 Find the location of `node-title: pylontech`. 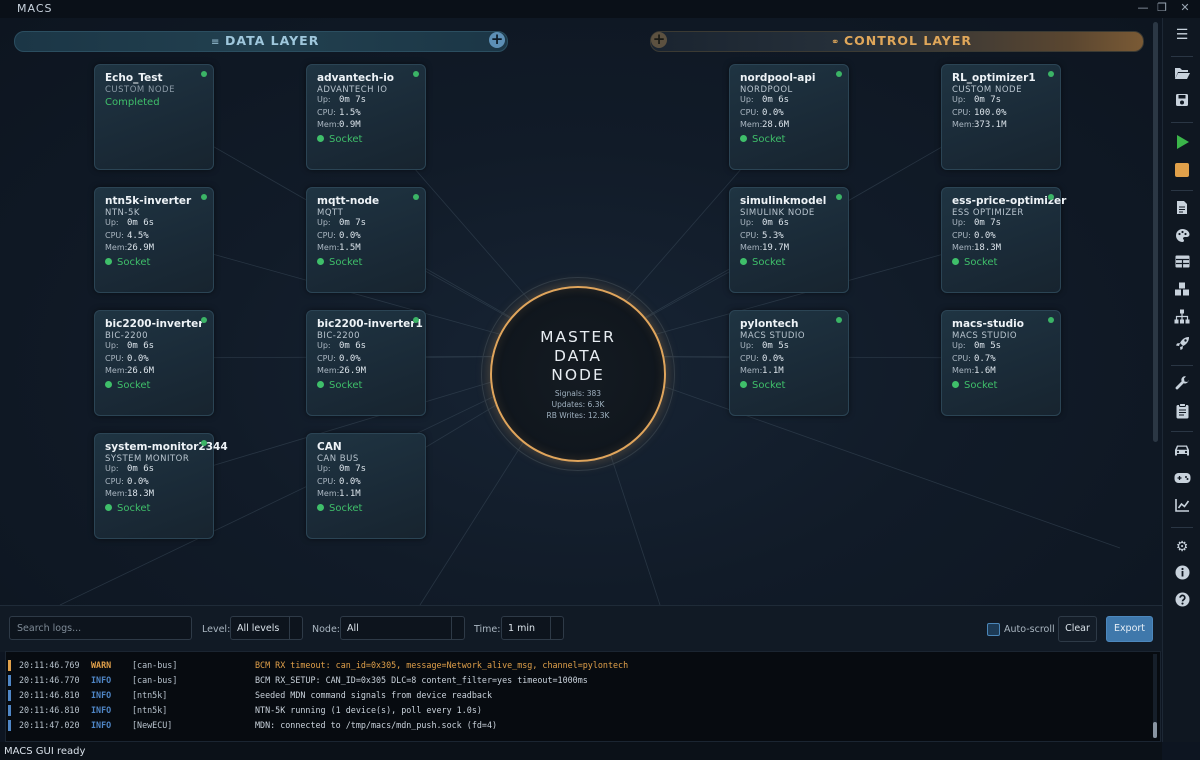

node-title: pylontech is located at coordinates (769, 324).